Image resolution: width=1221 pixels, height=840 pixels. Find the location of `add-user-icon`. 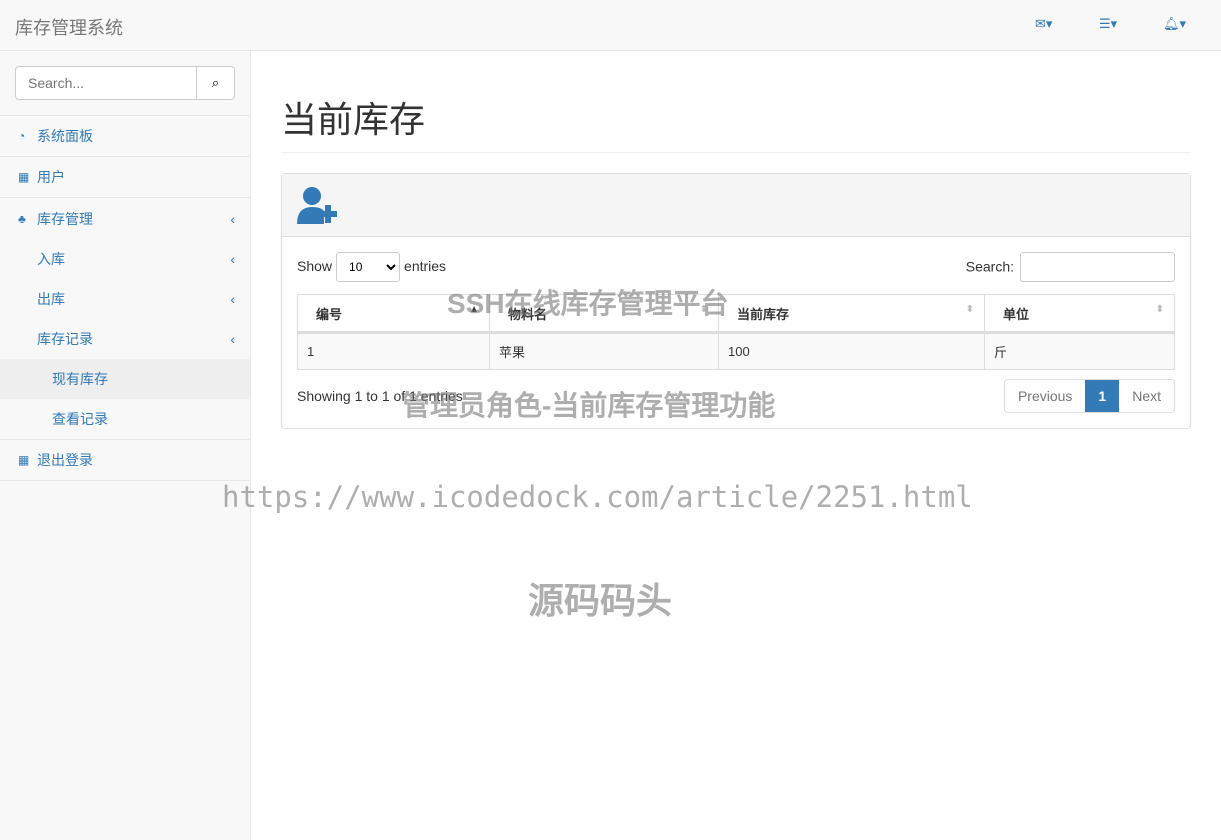

add-user-icon is located at coordinates (322, 205).